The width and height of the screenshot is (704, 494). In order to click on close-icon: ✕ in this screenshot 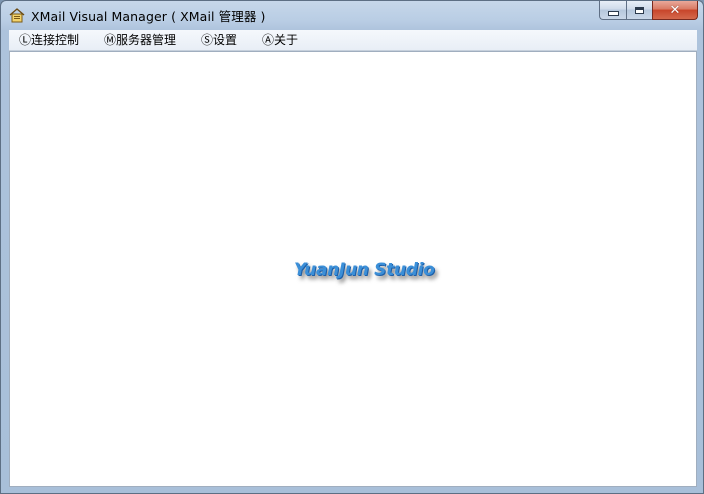, I will do `click(675, 10)`.